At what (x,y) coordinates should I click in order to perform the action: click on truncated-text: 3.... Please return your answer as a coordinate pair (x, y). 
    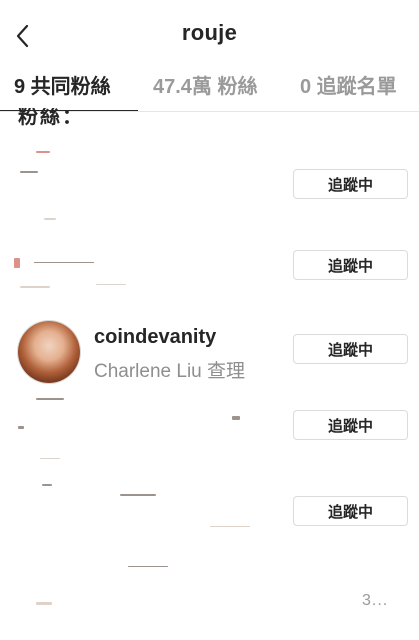
    Looking at the image, I should click on (375, 600).